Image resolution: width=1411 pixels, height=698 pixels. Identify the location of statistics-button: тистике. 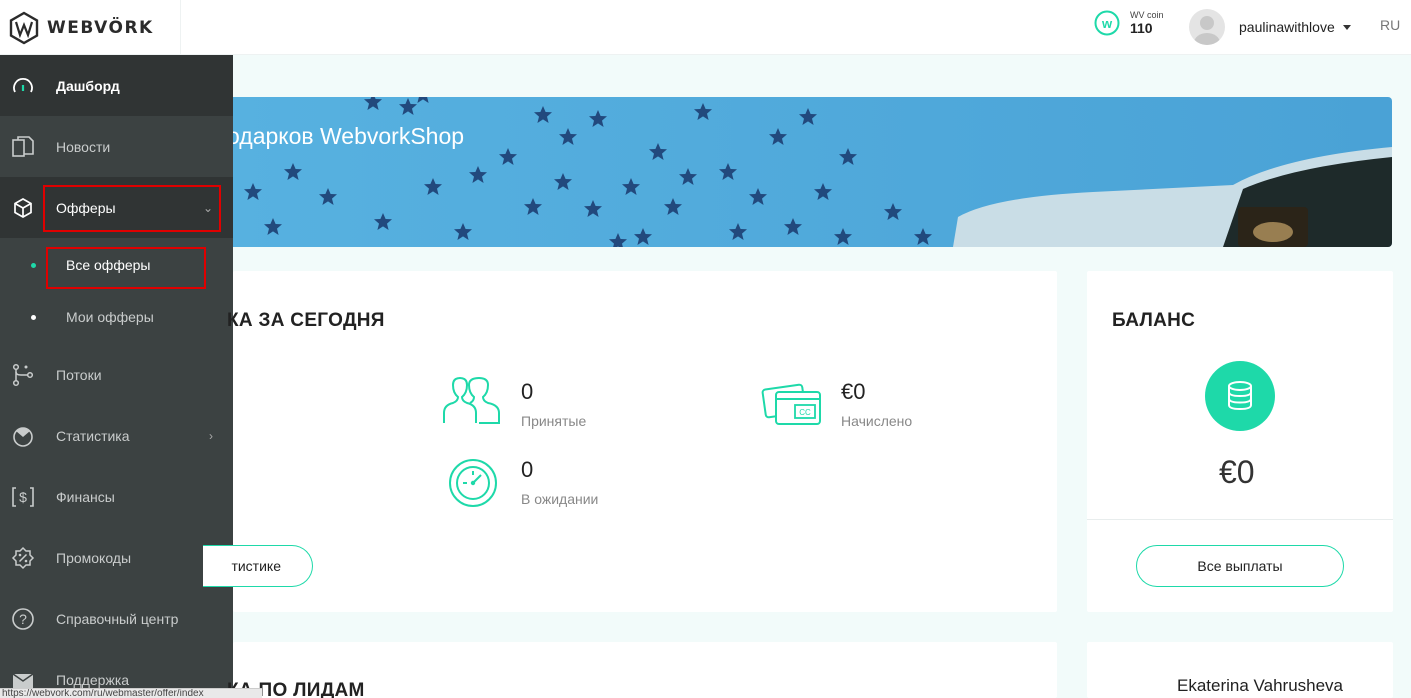
(258, 566).